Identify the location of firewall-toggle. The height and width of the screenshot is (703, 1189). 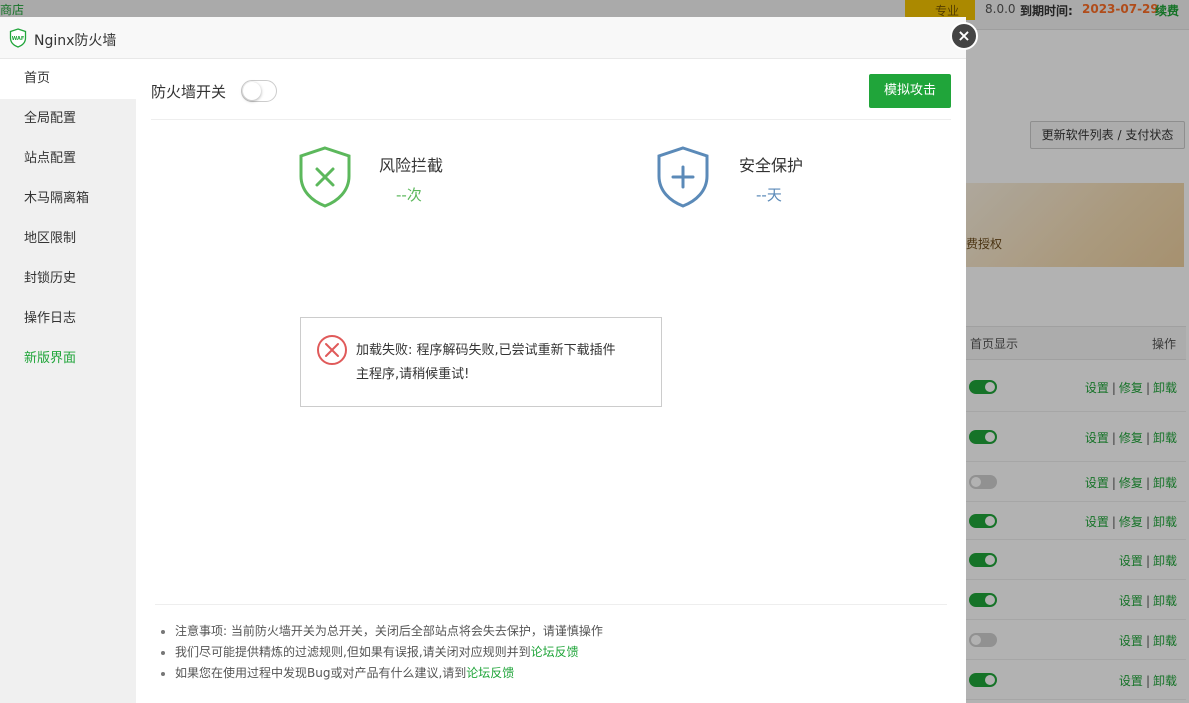
(259, 91).